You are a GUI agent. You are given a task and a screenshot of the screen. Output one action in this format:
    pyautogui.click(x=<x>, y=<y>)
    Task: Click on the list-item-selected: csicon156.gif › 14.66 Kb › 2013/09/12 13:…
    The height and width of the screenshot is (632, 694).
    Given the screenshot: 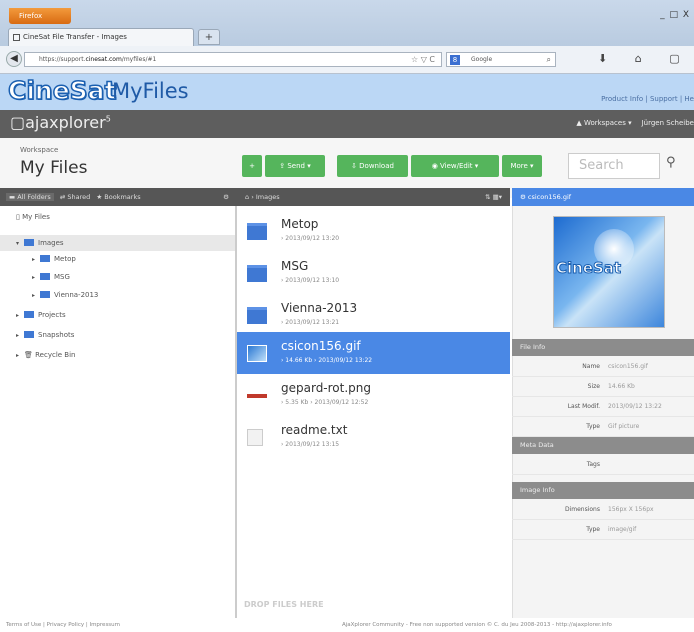 What is the action you would take?
    pyautogui.click(x=373, y=353)
    